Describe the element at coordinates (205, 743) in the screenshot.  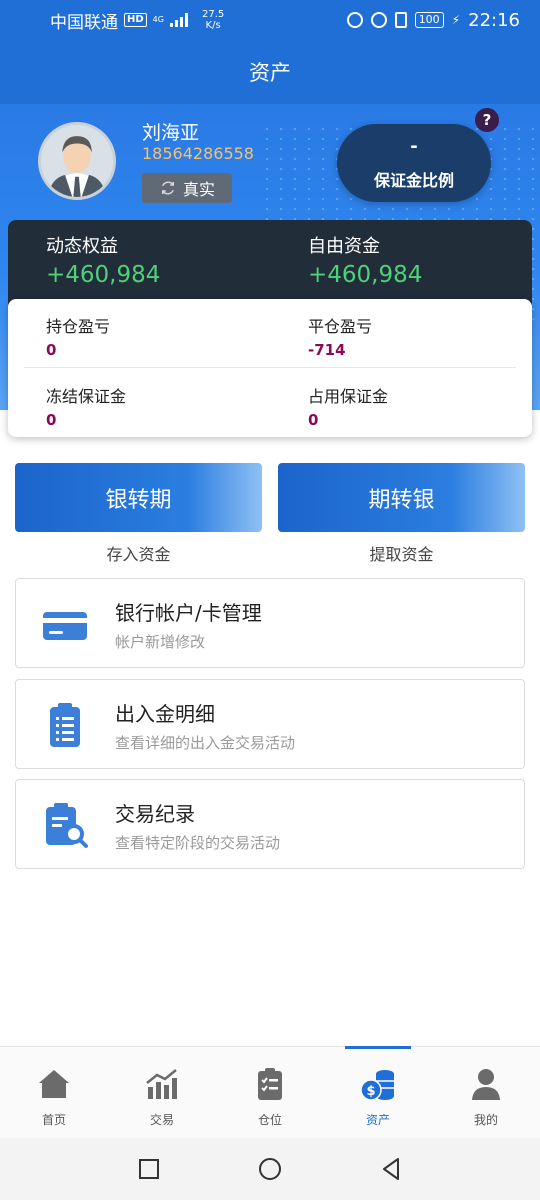
I see `menu-subtitle: 查看详细的出入金交易活动` at that location.